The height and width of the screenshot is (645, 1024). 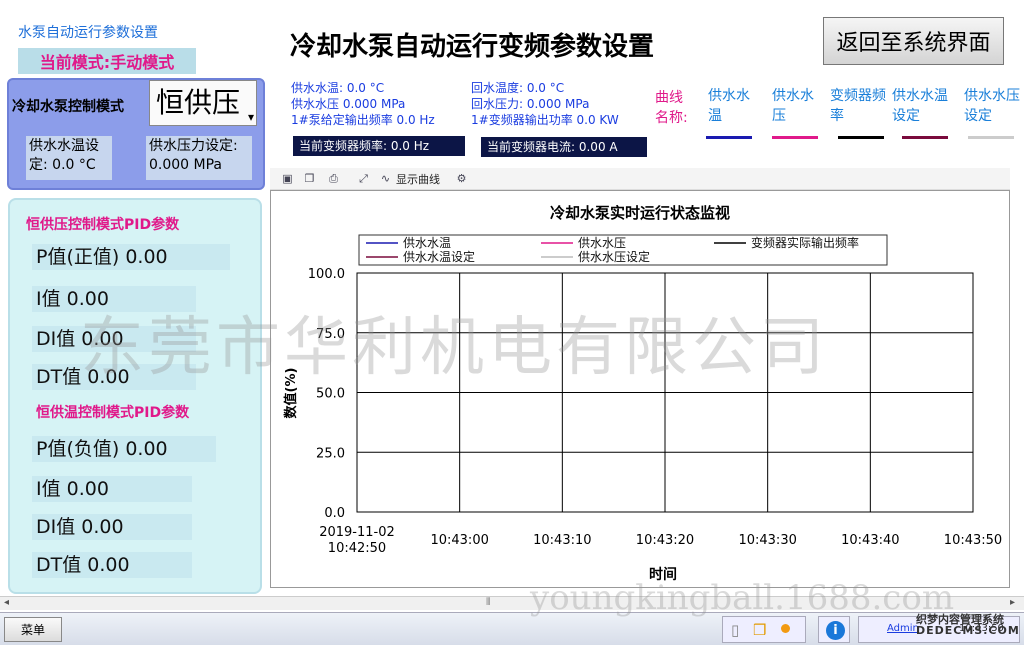 What do you see at coordinates (472, 47) in the screenshot?
I see `page-title: 冷却水泵自动运行变频参数设置` at bounding box center [472, 47].